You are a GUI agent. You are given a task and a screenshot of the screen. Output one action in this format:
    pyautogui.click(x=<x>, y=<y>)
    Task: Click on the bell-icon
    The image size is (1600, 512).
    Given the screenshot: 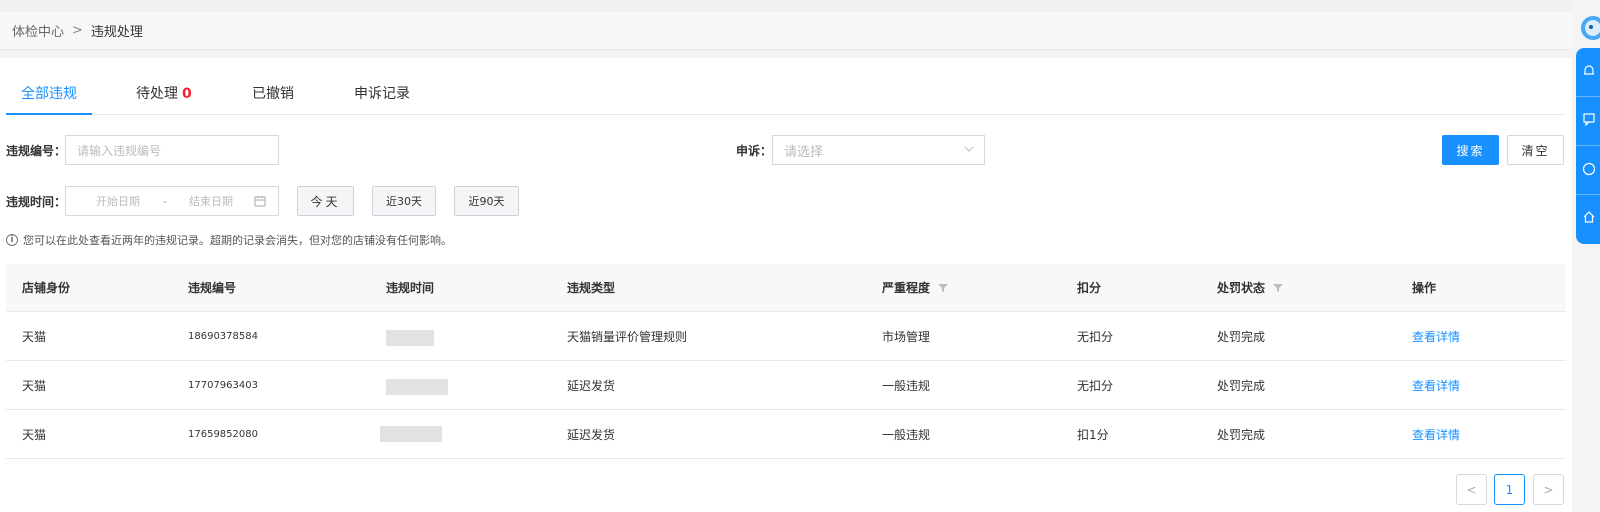 What is the action you would take?
    pyautogui.click(x=1589, y=71)
    